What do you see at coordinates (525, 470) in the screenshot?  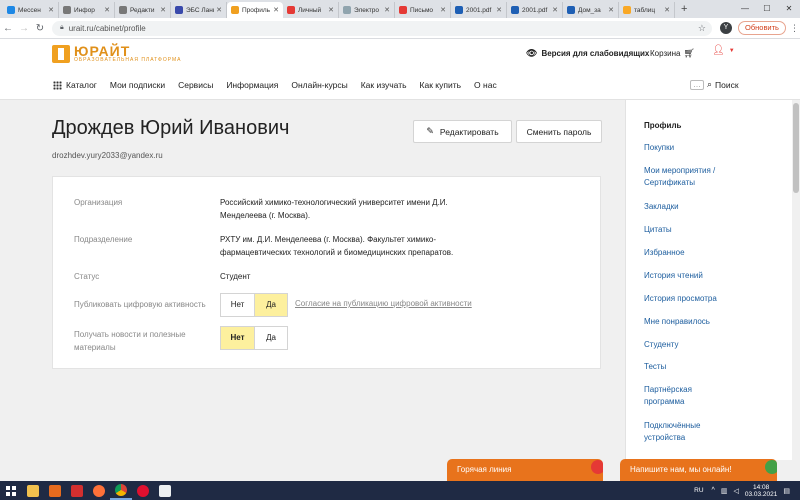 I see `hotline-widget: Горячая линия` at bounding box center [525, 470].